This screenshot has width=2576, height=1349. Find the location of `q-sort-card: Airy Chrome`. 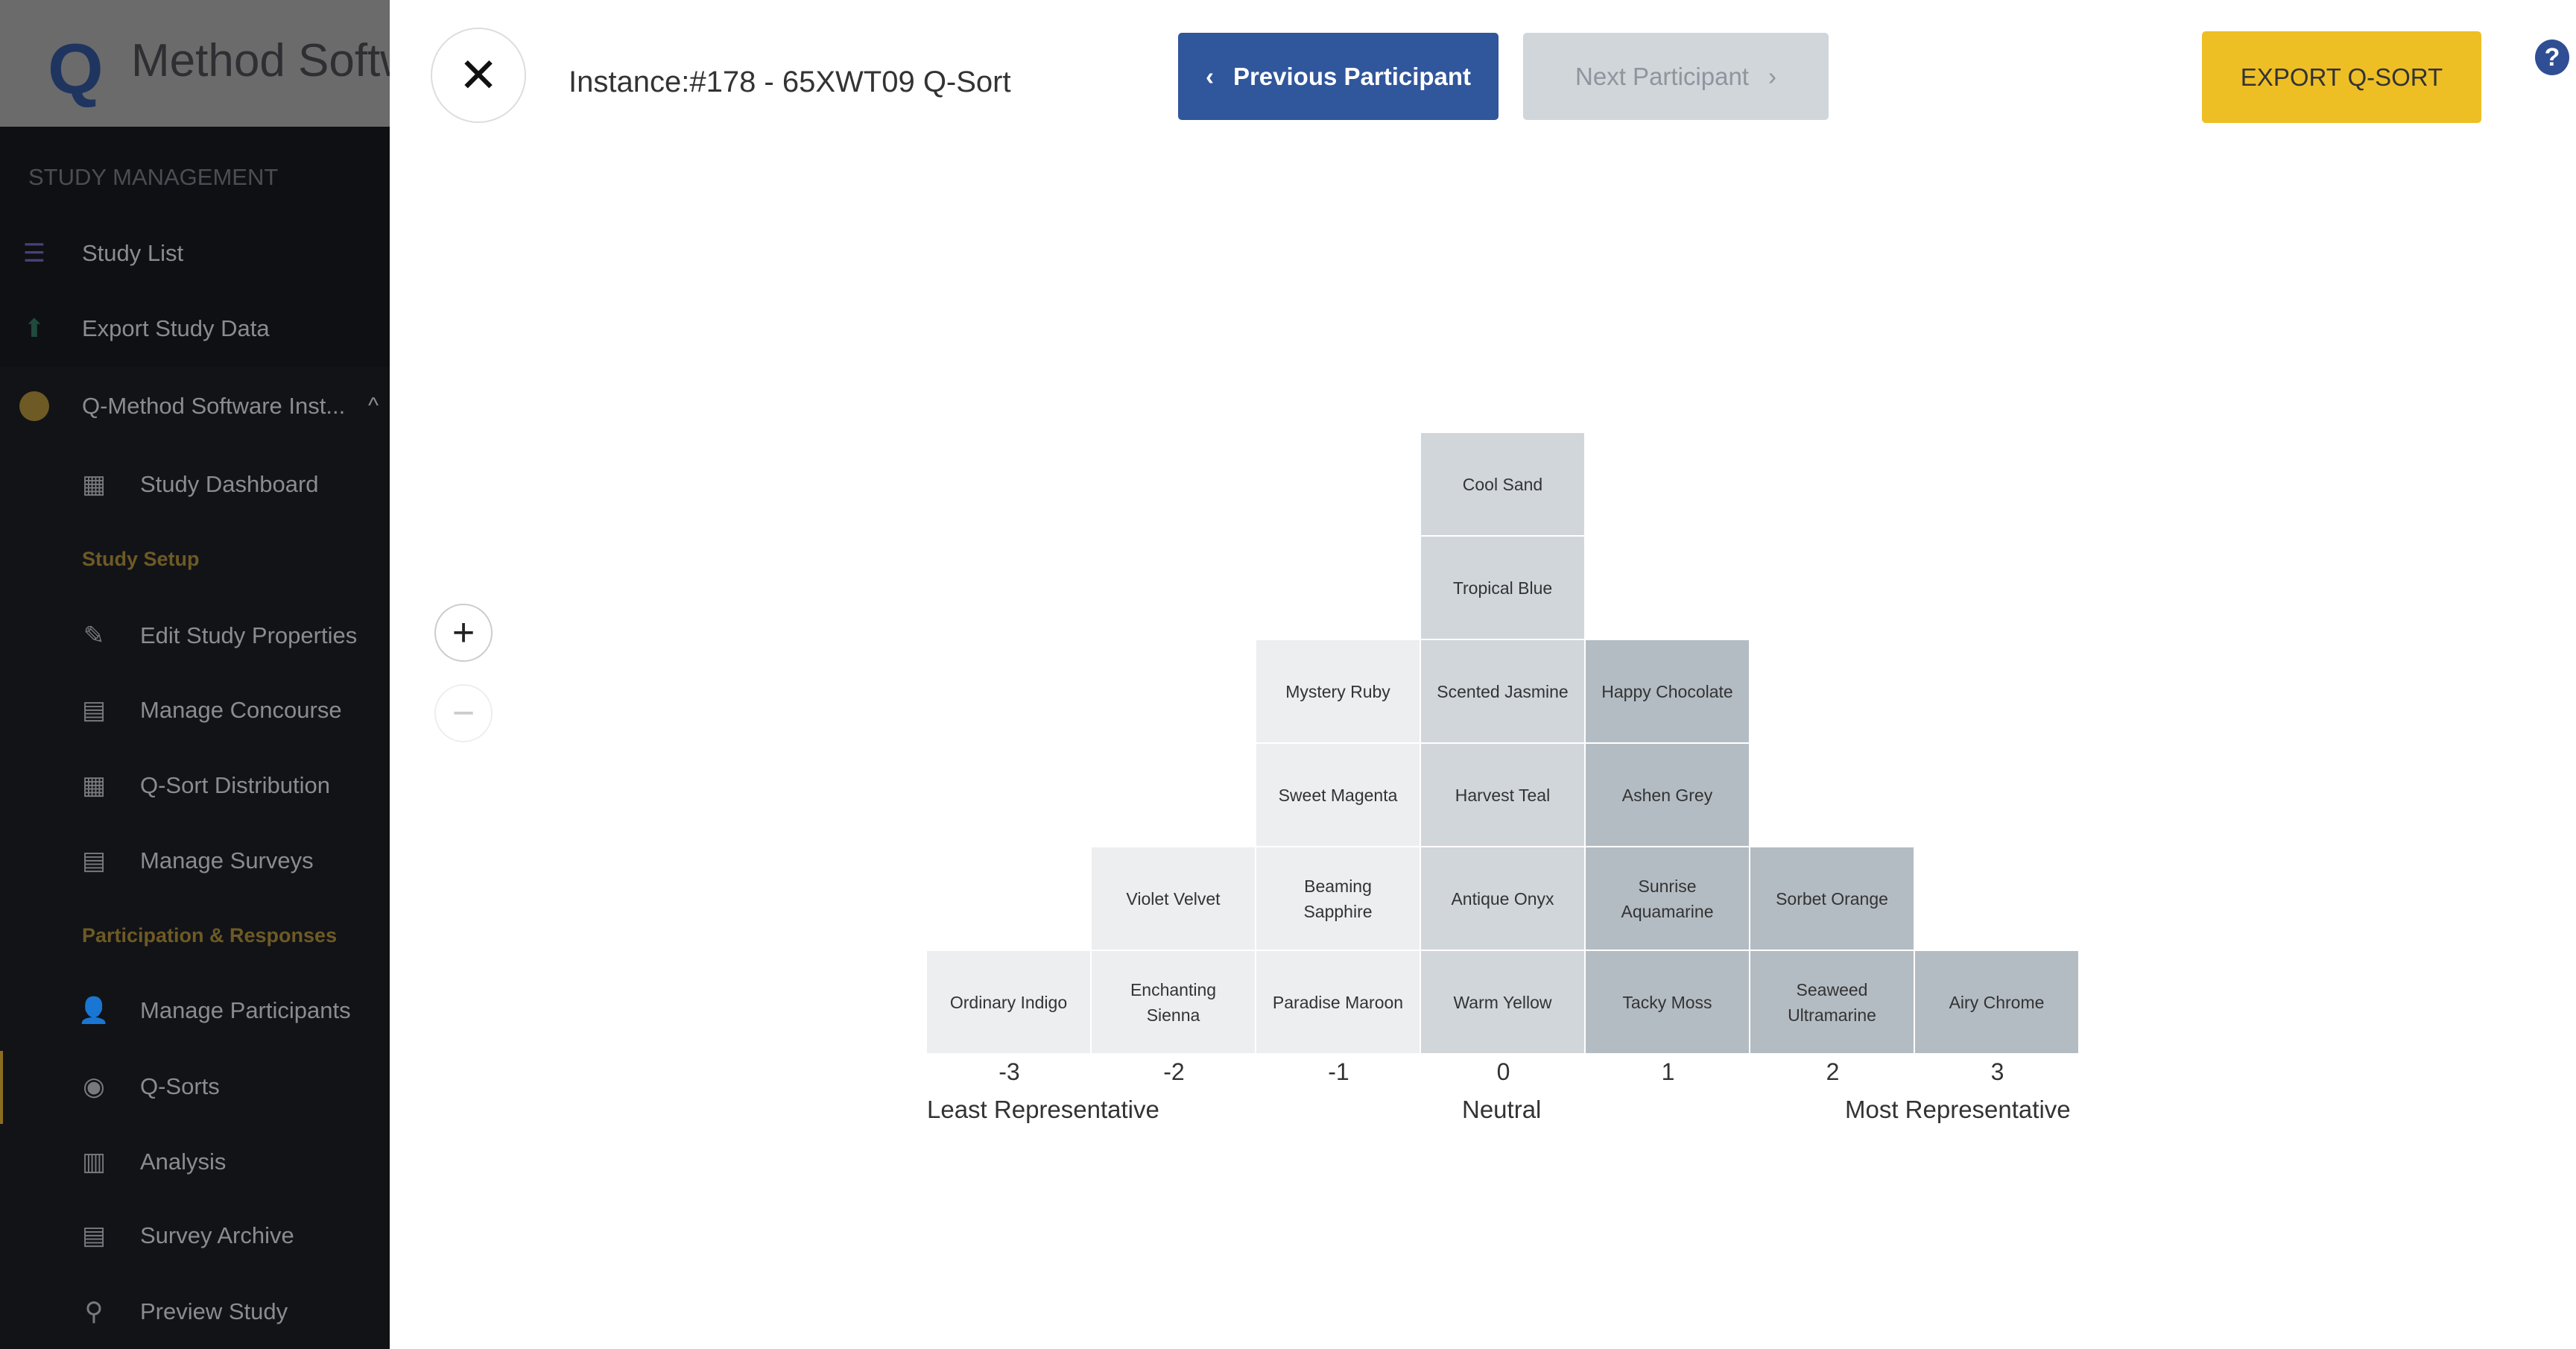

q-sort-card: Airy Chrome is located at coordinates (1996, 1002).